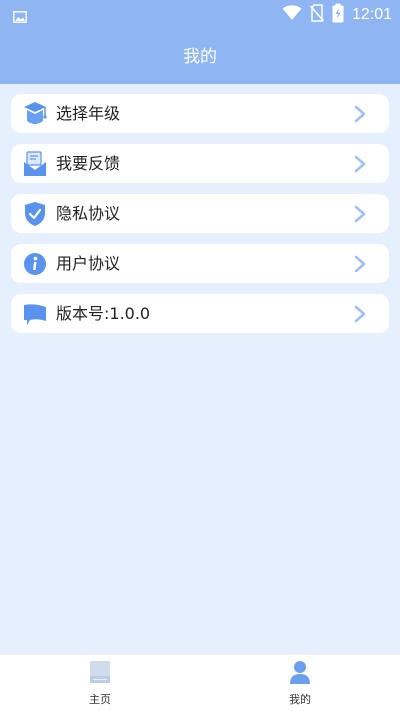  I want to click on tab-mine: 我的, so click(300, 683).